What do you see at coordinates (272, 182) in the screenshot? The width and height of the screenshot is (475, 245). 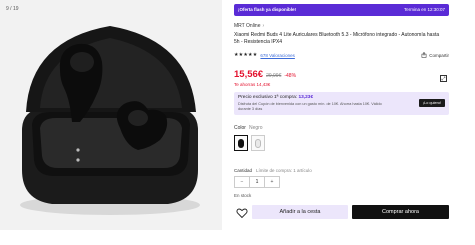 I see `quantity-increase-button: +` at bounding box center [272, 182].